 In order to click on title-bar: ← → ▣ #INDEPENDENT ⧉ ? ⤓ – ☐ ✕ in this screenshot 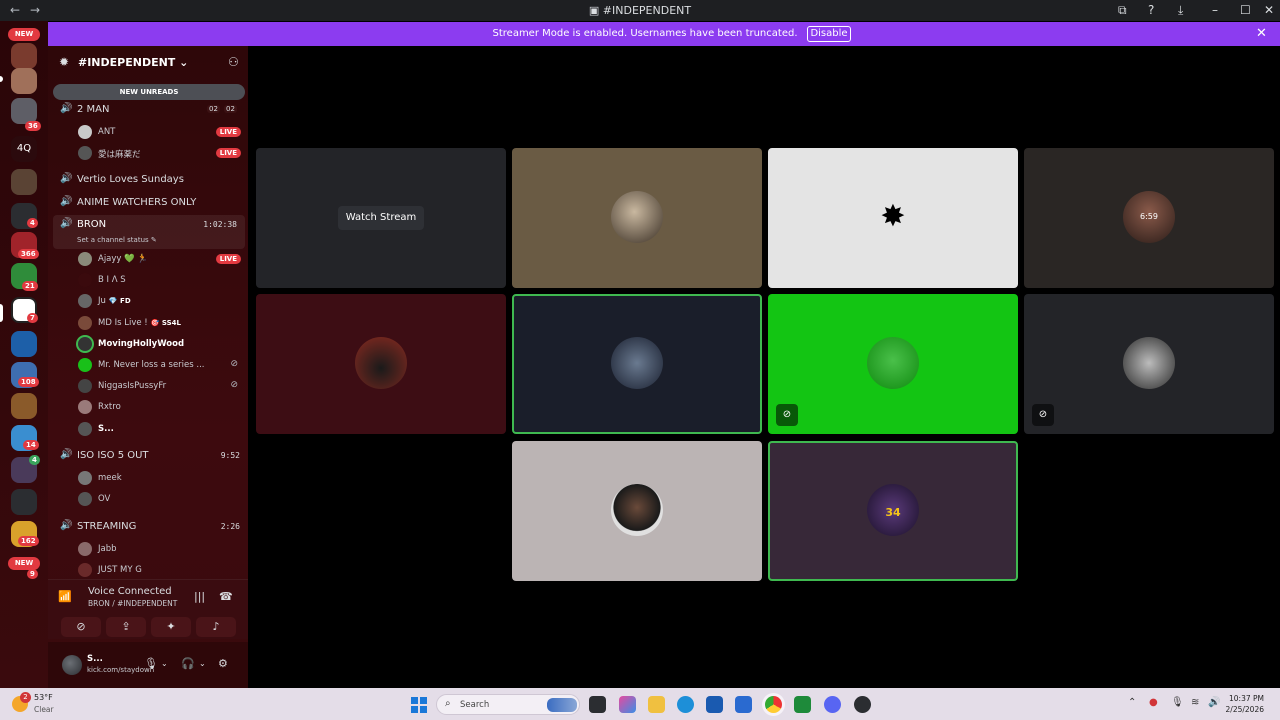, I will do `click(640, 10)`.